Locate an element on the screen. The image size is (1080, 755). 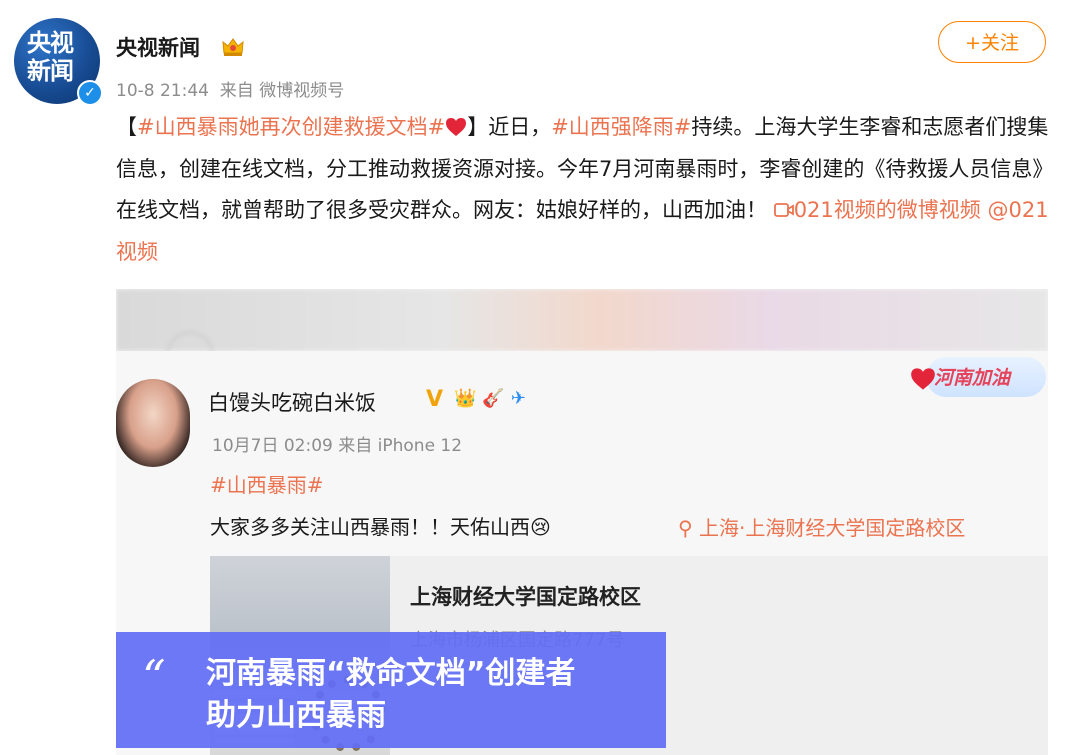
sticker-text: 河南加油 is located at coordinates (972, 378).